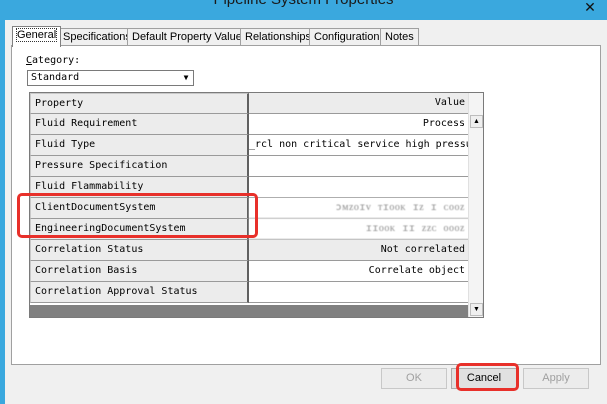 The height and width of the screenshot is (404, 607). I want to click on grid-row-correlation-basis: Correlation Basis Correlate object, so click(249, 271).